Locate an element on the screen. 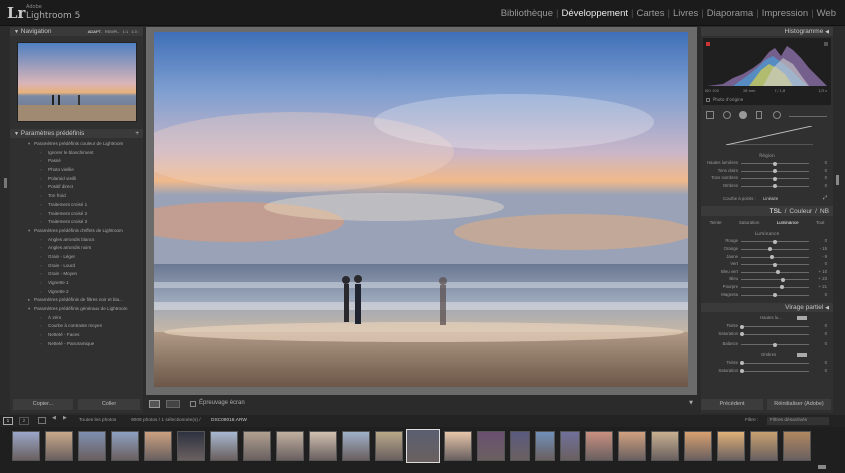  spot-removal-icon is located at coordinates (727, 115).